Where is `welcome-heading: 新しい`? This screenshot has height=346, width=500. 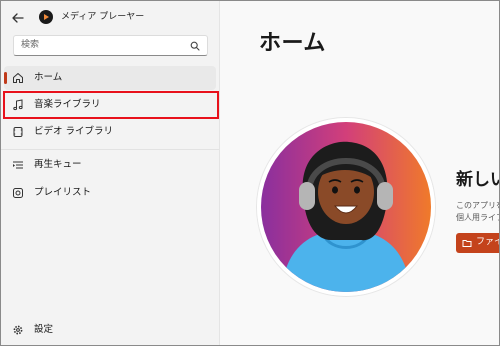 welcome-heading: 新しい is located at coordinates (477, 180).